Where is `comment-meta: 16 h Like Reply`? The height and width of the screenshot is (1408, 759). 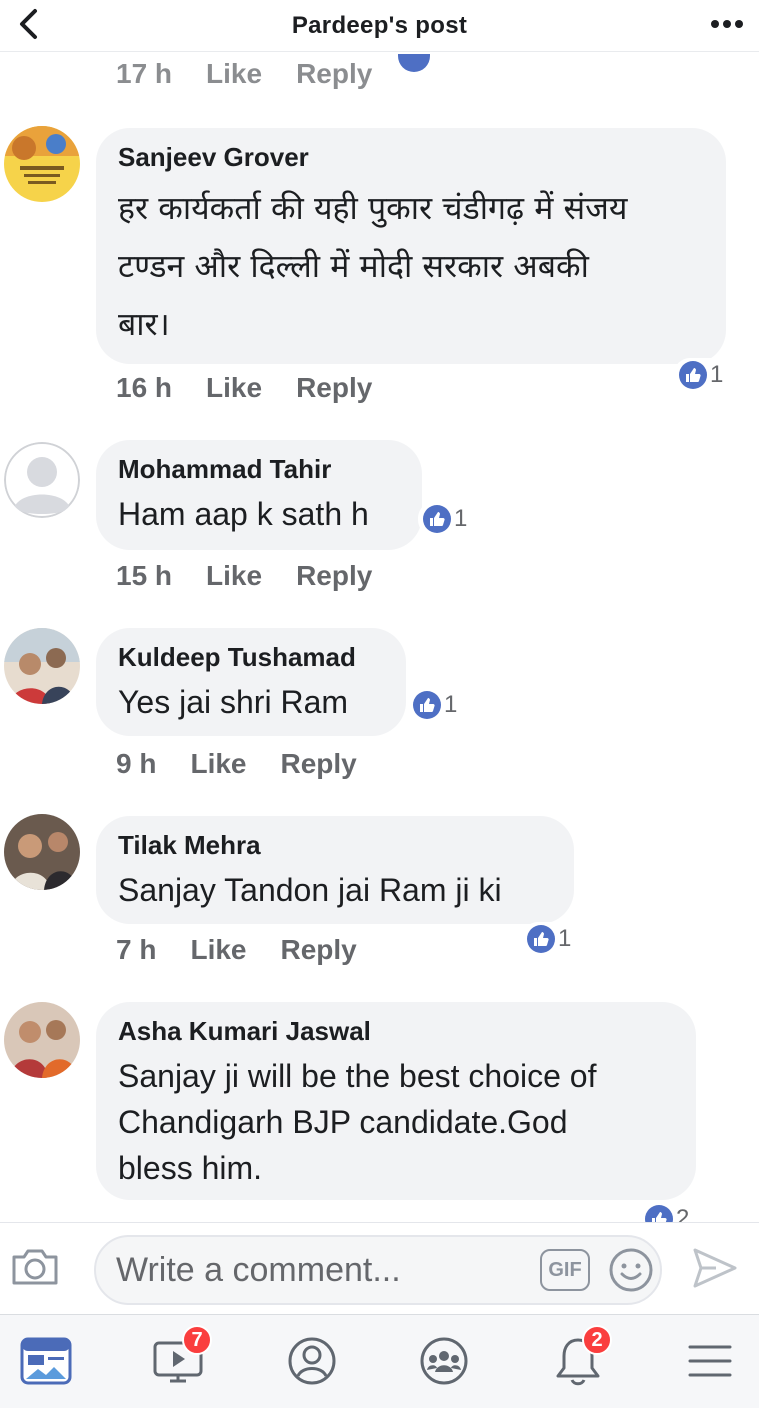 comment-meta: 16 h Like Reply is located at coordinates (244, 388).